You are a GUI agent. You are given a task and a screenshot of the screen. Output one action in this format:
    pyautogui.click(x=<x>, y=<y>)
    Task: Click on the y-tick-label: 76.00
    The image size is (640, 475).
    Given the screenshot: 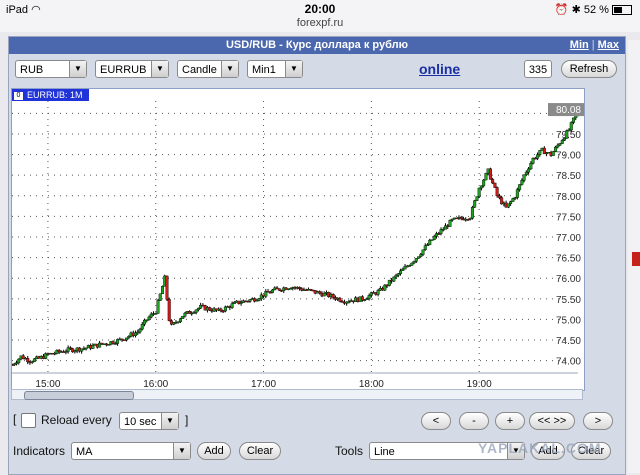 What is the action you would take?
    pyautogui.click(x=568, y=279)
    